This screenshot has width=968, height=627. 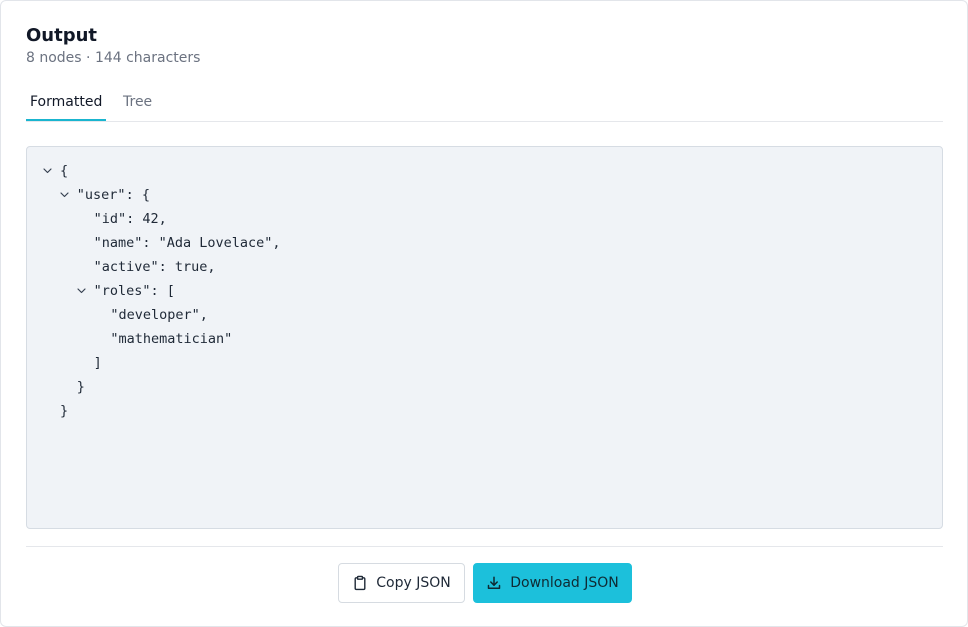 I want to click on code-line: ], so click(x=97, y=363).